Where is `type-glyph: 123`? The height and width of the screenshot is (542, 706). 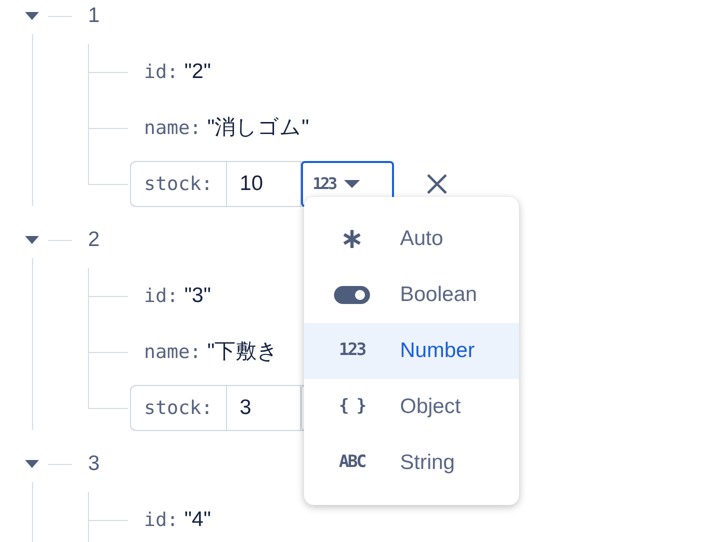
type-glyph: 123 is located at coordinates (352, 350).